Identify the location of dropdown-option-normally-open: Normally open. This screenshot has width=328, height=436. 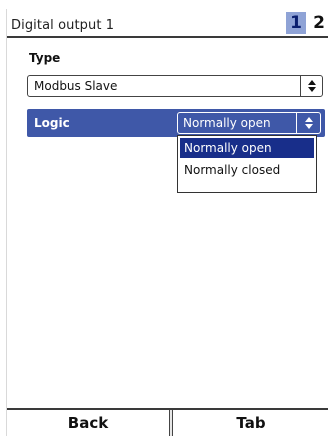
(247, 148).